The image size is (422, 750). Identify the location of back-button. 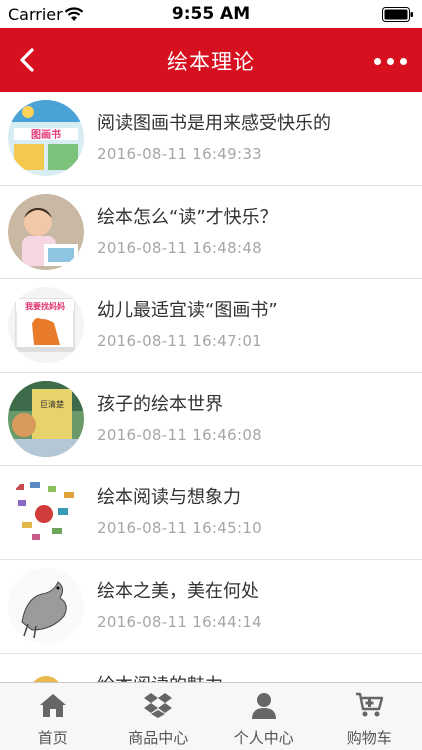
(28, 60).